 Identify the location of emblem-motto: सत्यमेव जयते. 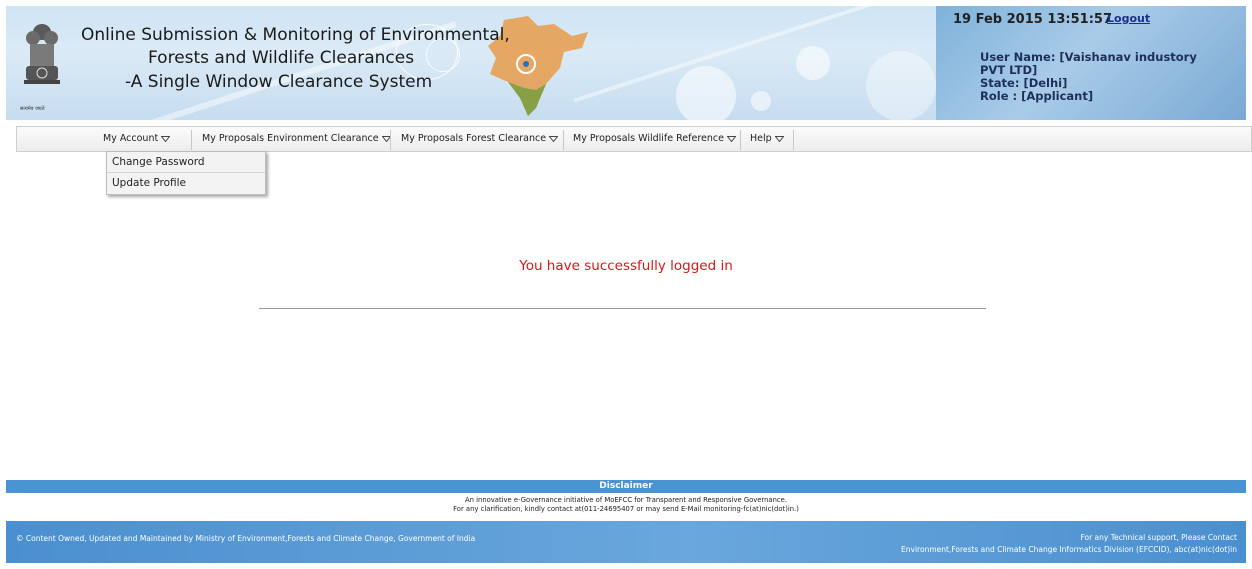
(32, 109).